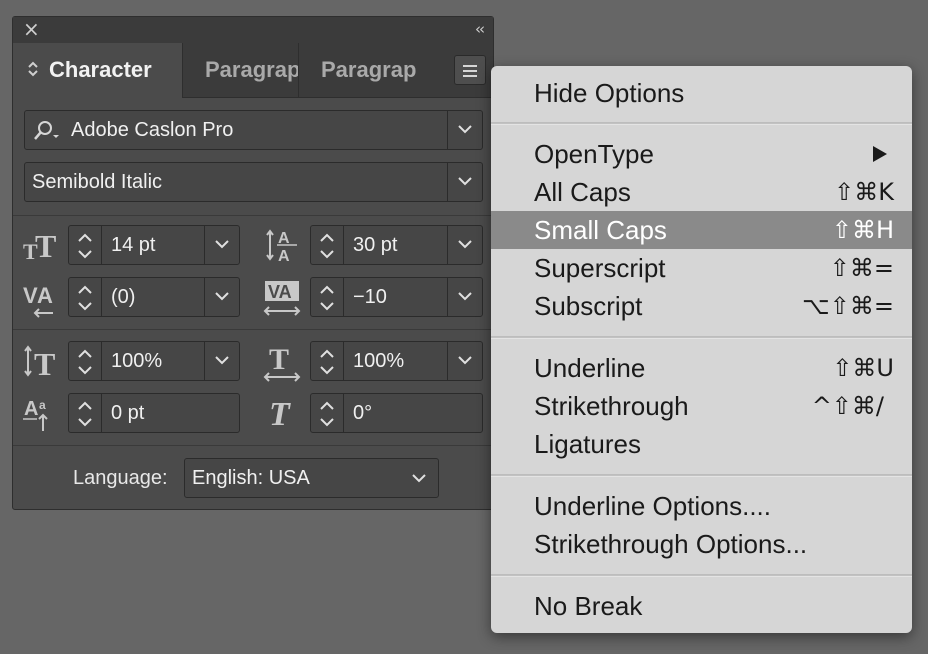 This screenshot has width=928, height=654. I want to click on search-icon, so click(46, 130).